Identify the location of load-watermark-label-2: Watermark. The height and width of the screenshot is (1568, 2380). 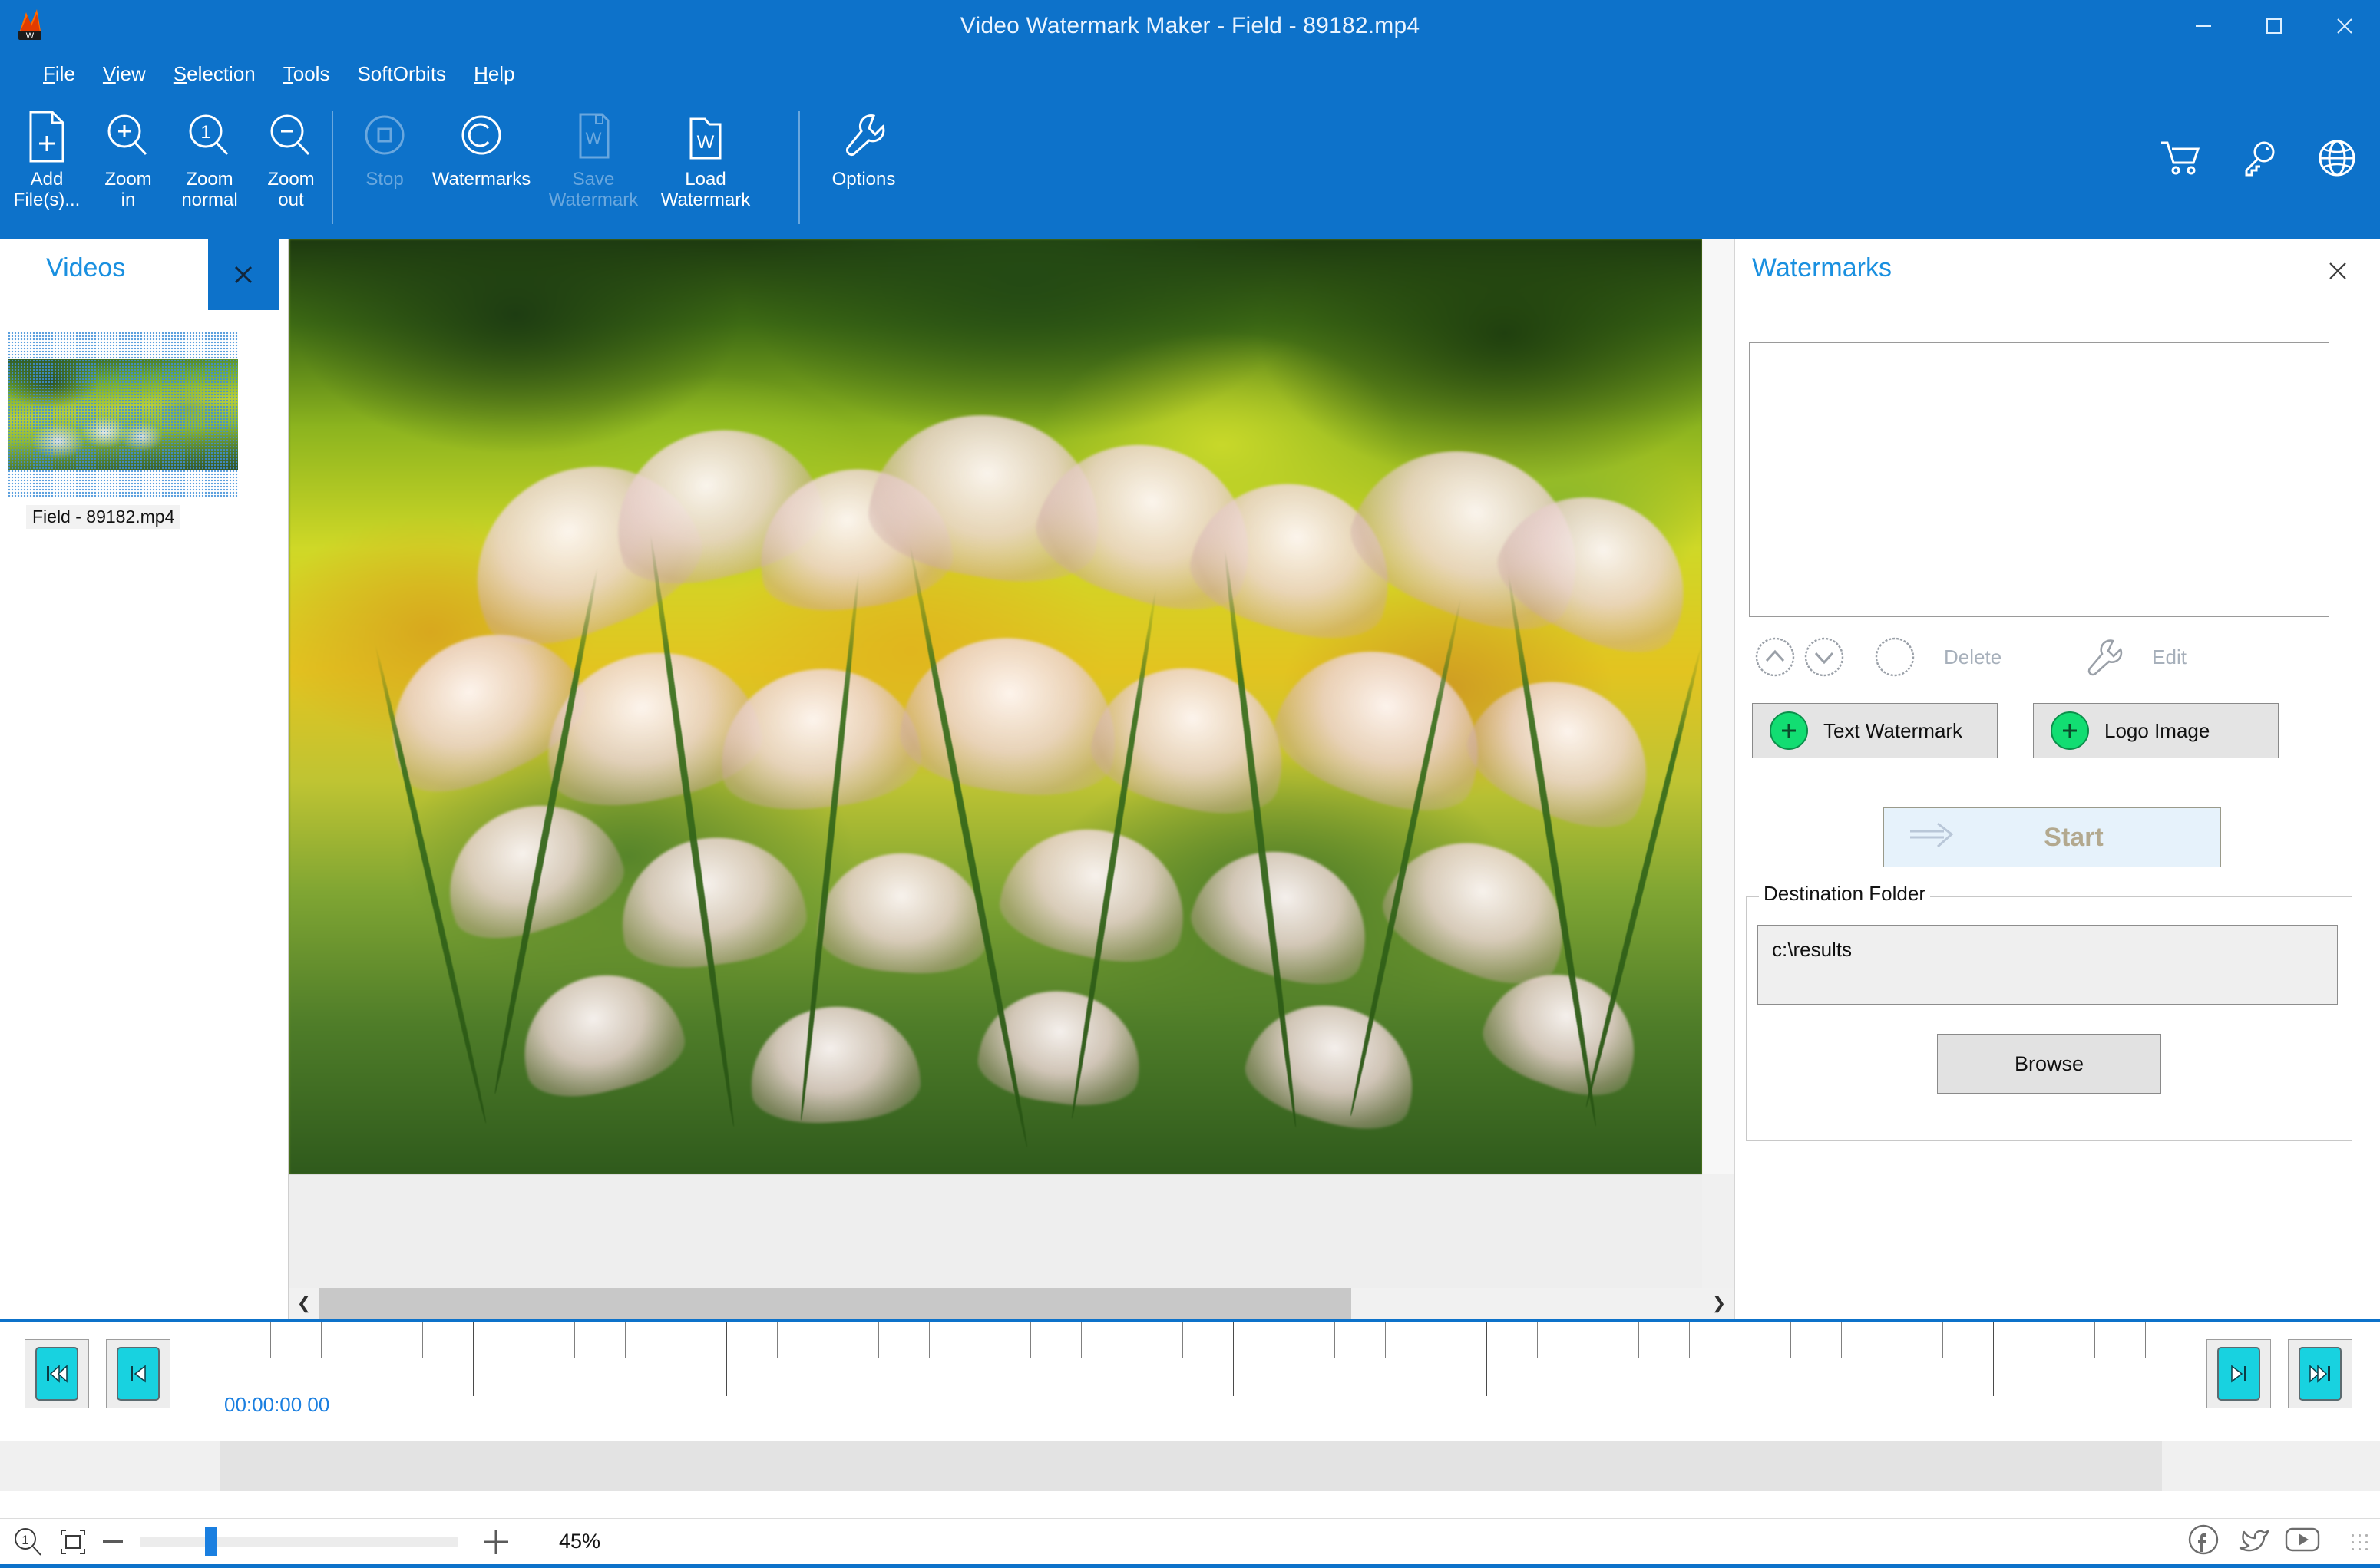
(705, 200).